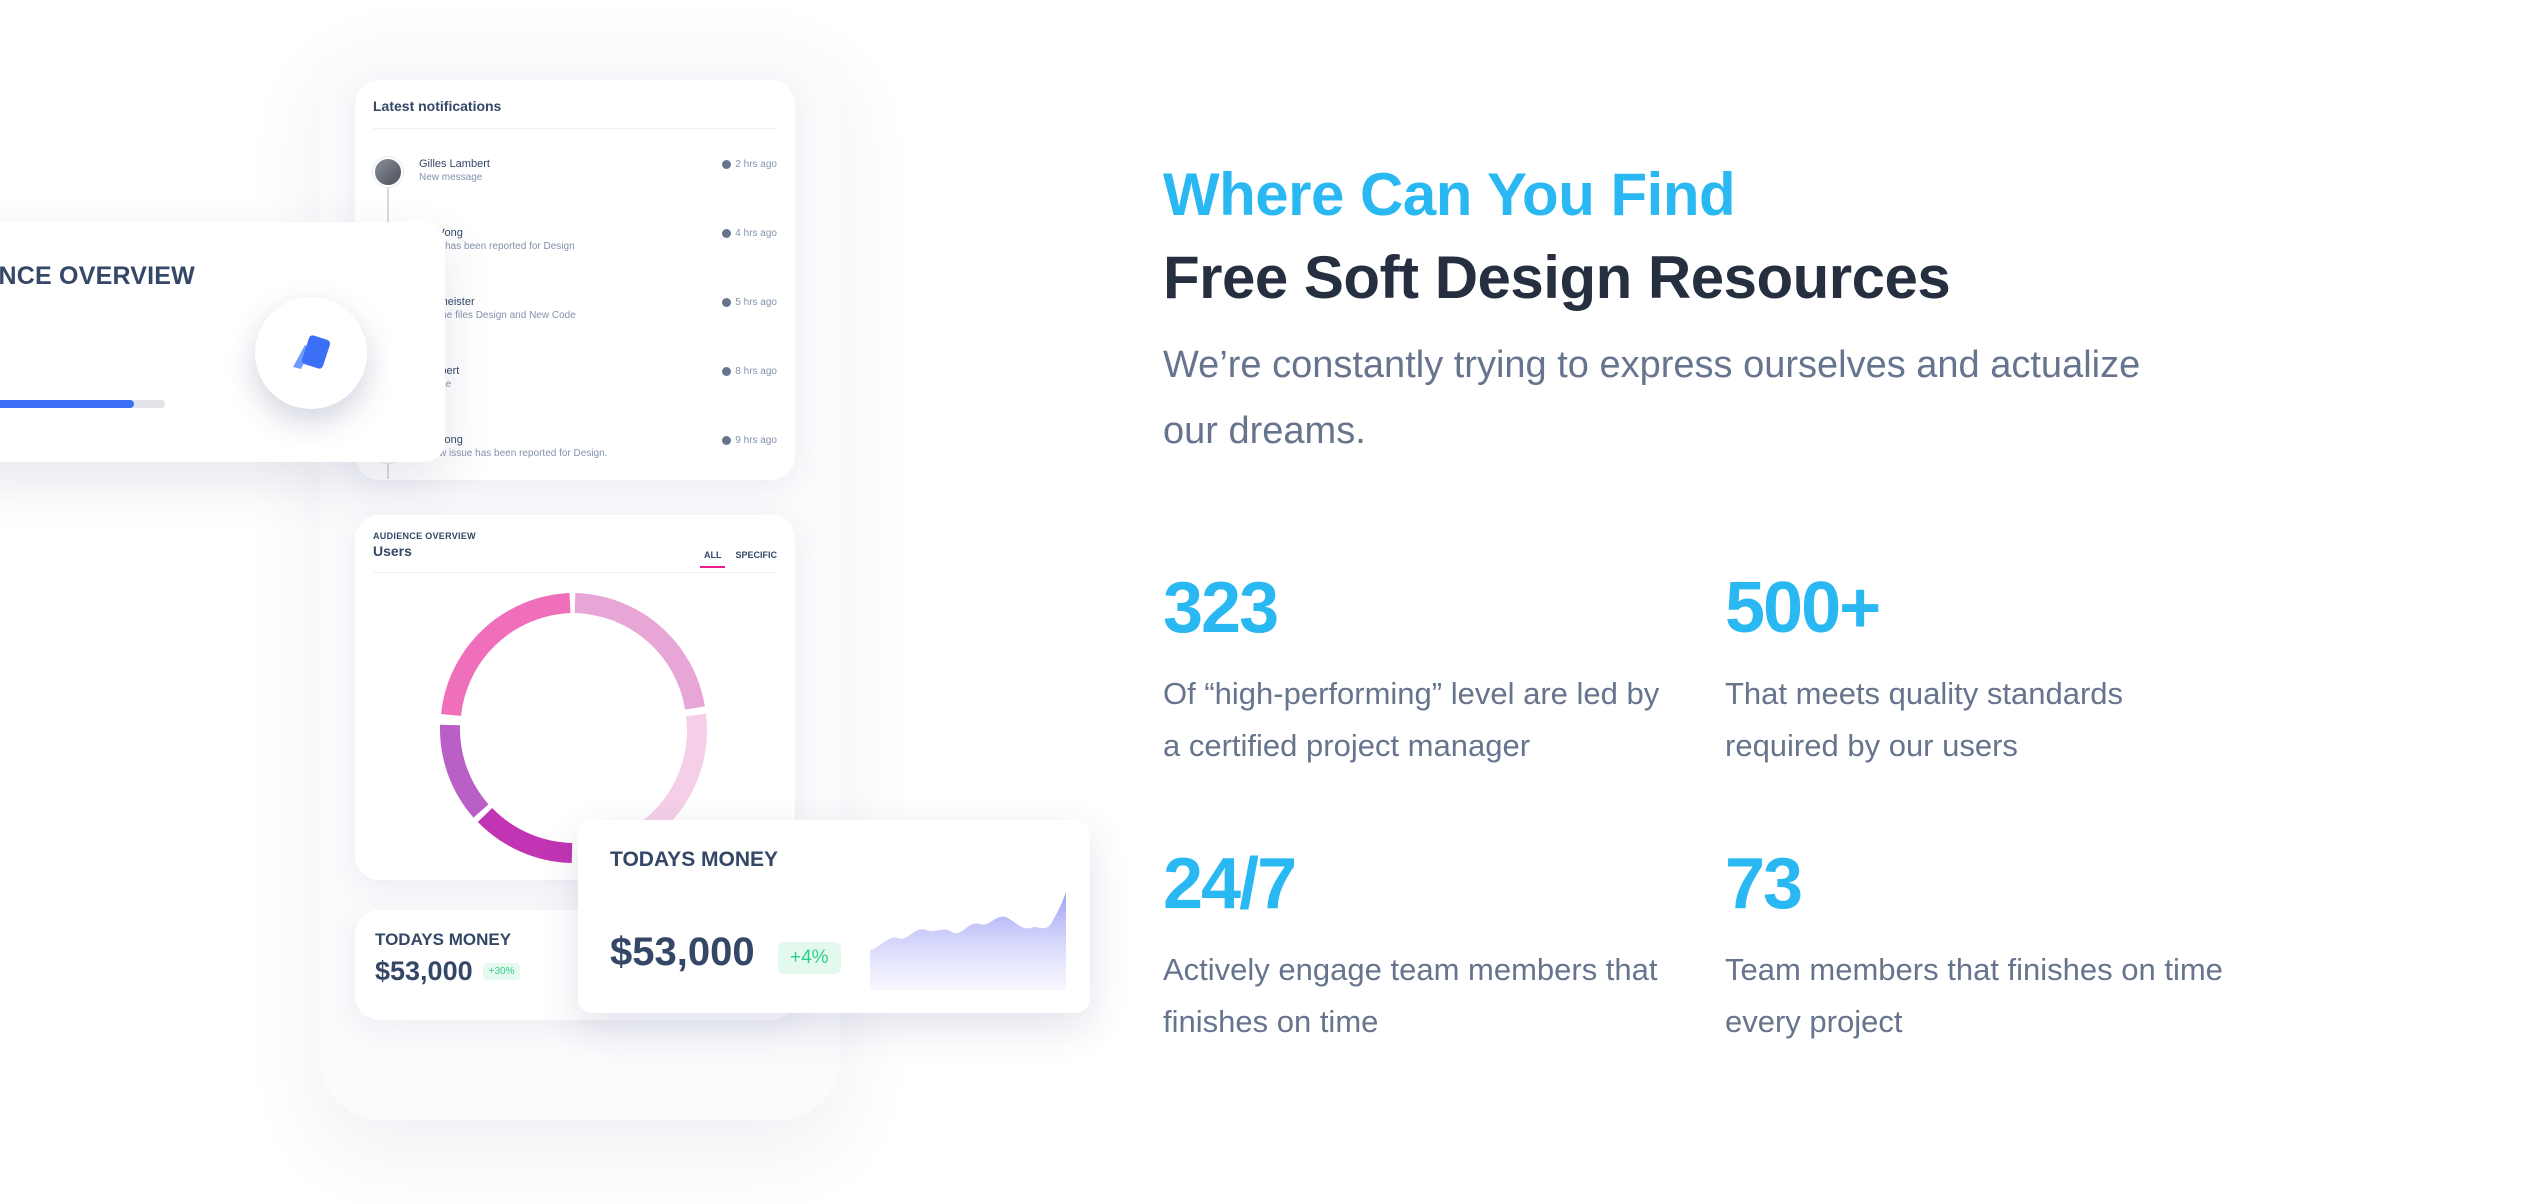 This screenshot has height=1204, width=2540. Describe the element at coordinates (1221, 608) in the screenshot. I see `stat-number: 323` at that location.